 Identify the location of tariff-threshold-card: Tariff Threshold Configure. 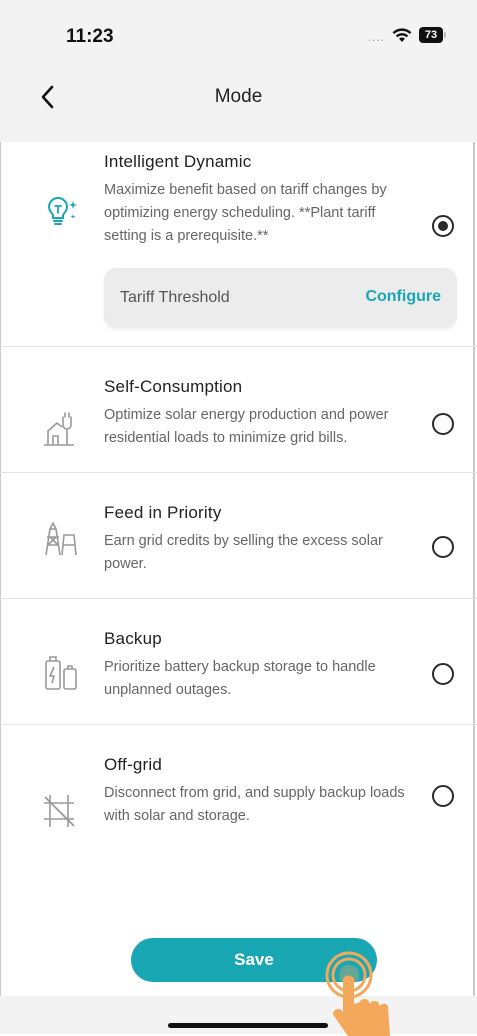
(280, 298).